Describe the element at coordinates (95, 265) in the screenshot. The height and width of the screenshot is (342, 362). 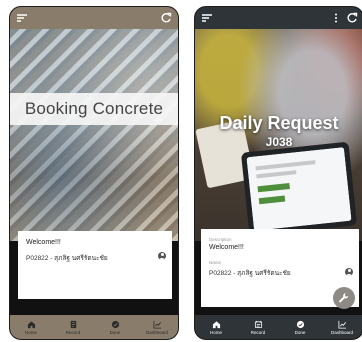
I see `welcome-card: Welcome!!! P02822 - สุภสิฐ นศรีรัตนะชัย` at that location.